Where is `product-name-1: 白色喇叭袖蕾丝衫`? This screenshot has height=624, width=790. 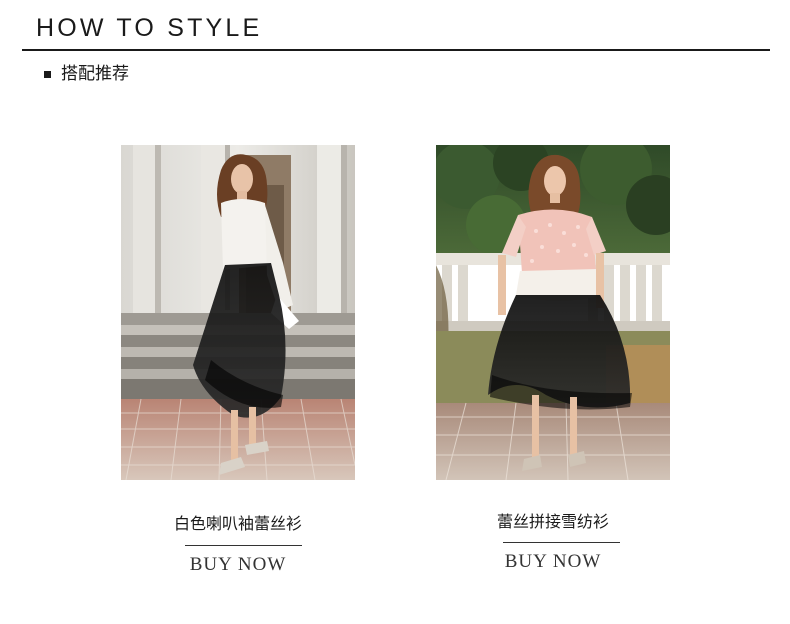
product-name-1: 白色喇叭袖蕾丝衫 is located at coordinates (237, 523).